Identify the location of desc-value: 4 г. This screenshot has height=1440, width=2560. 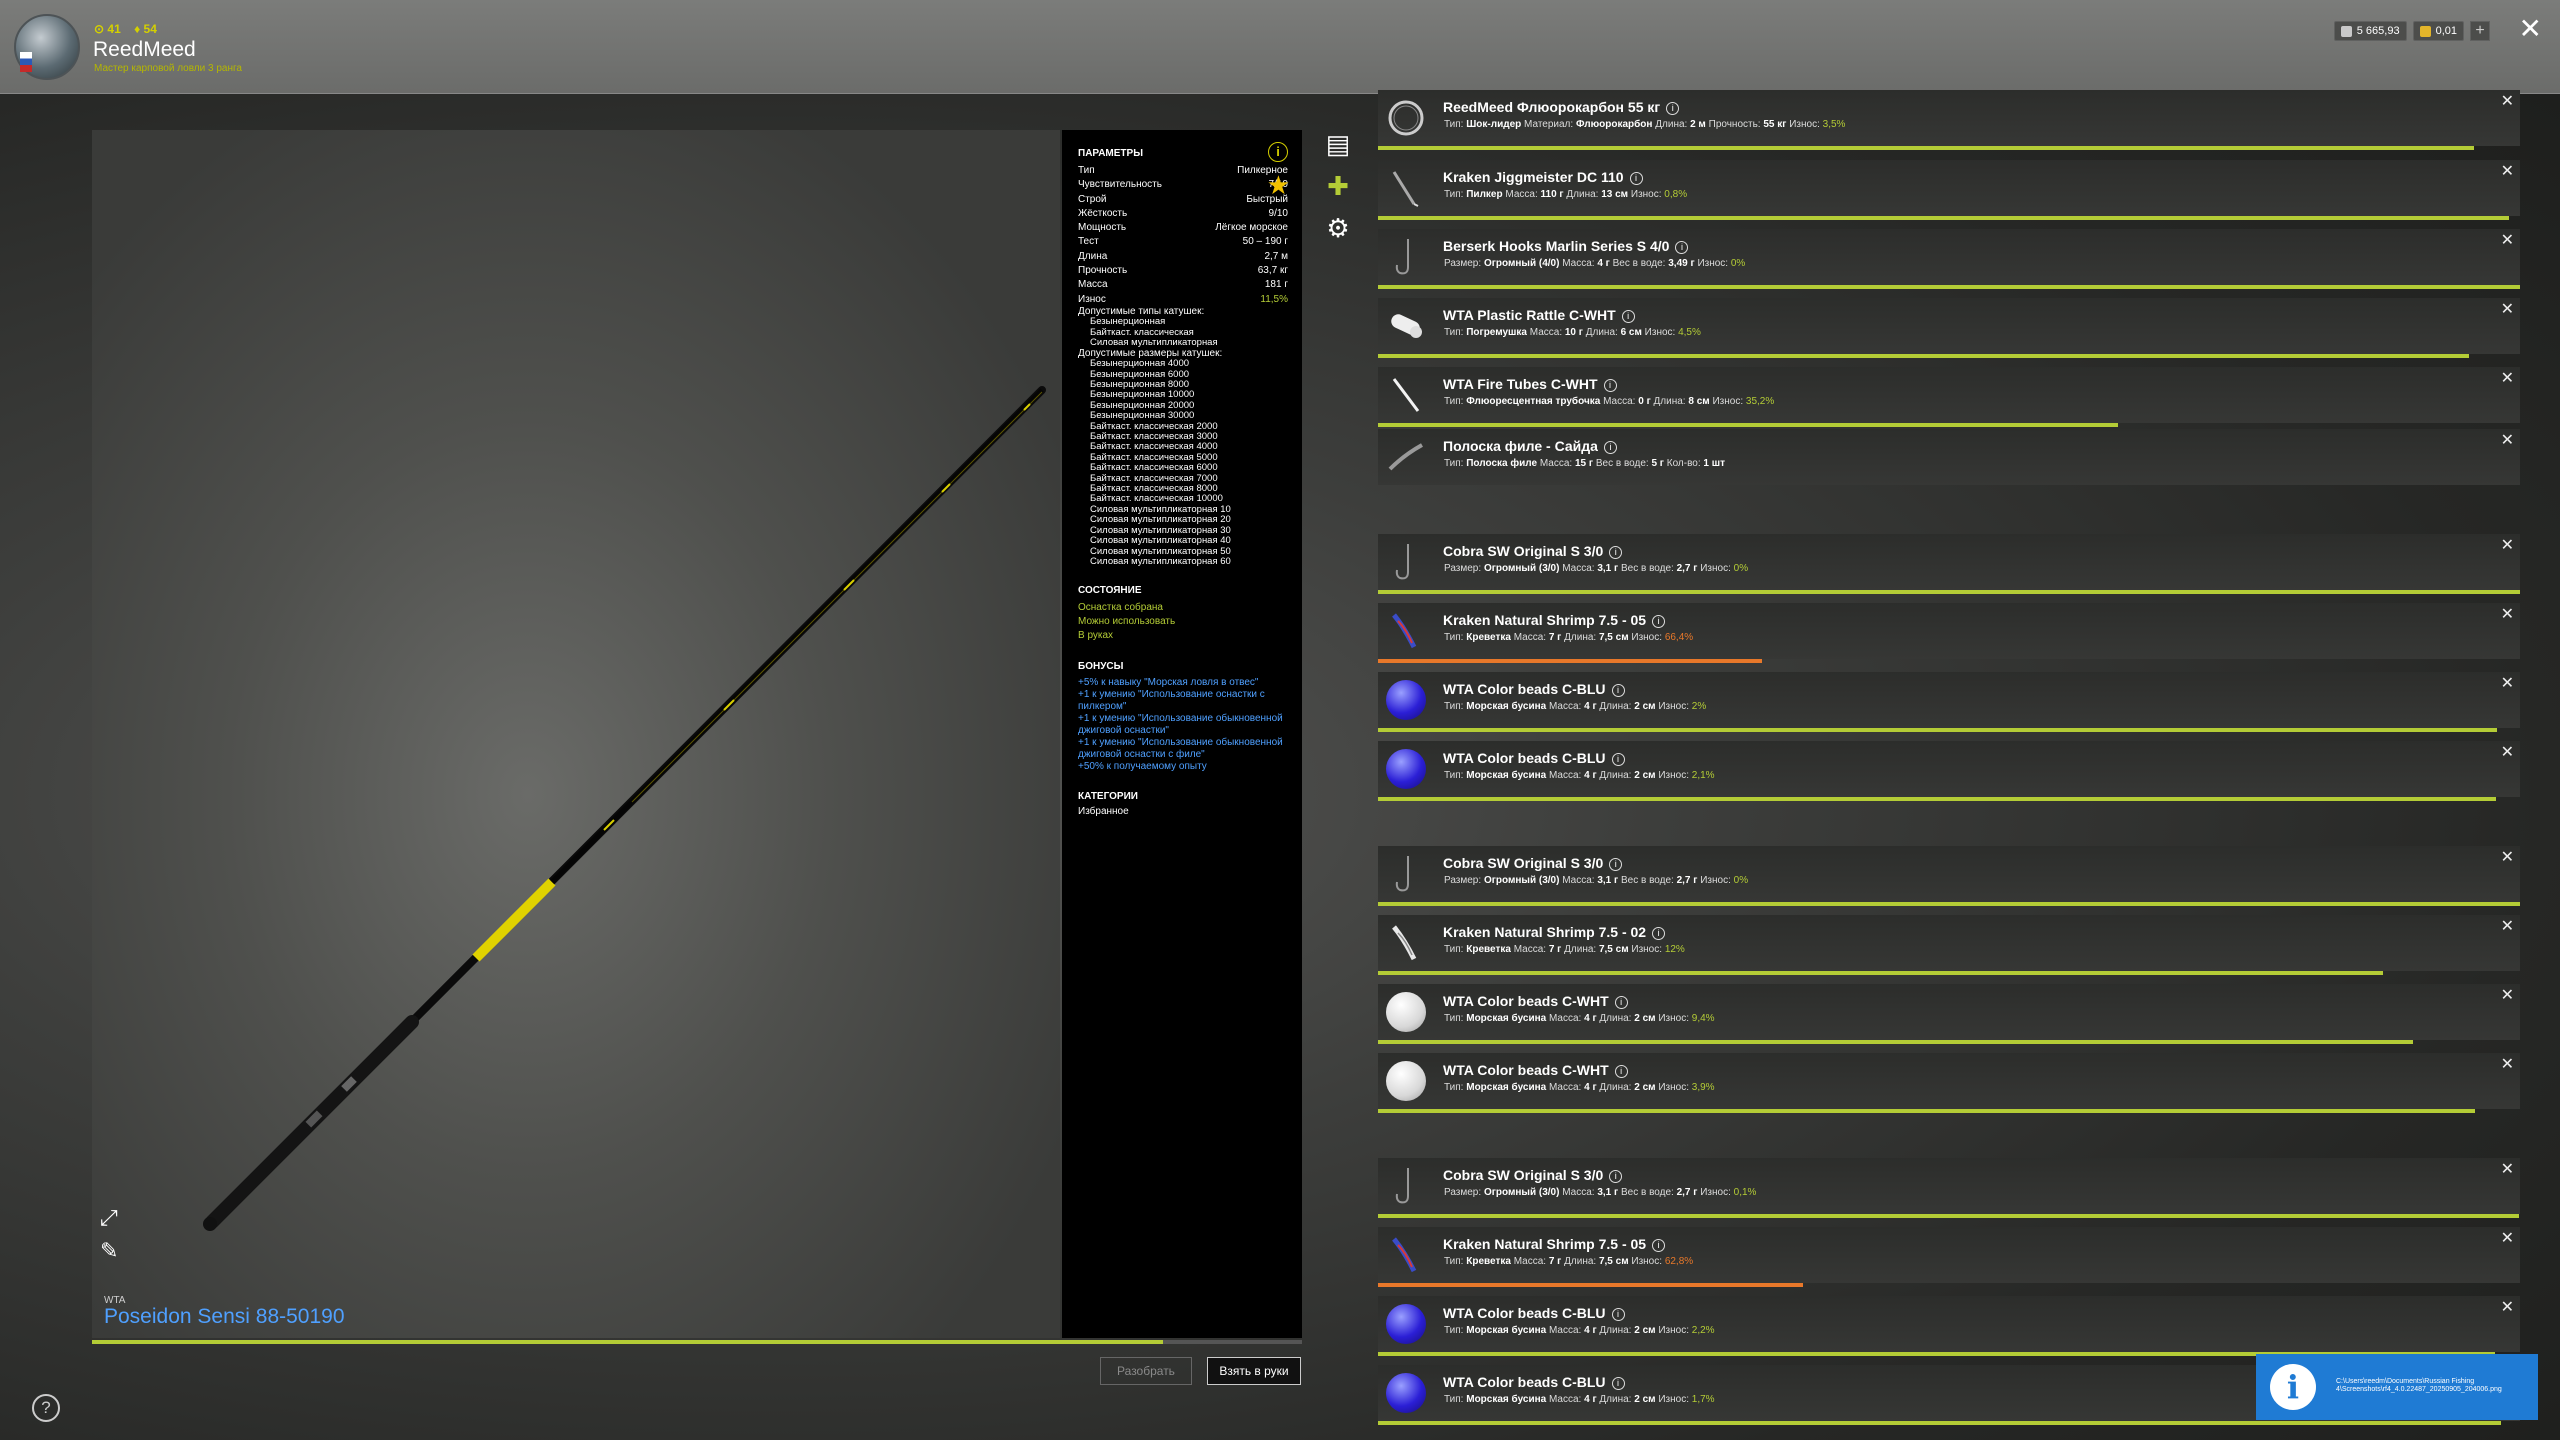
(1590, 775).